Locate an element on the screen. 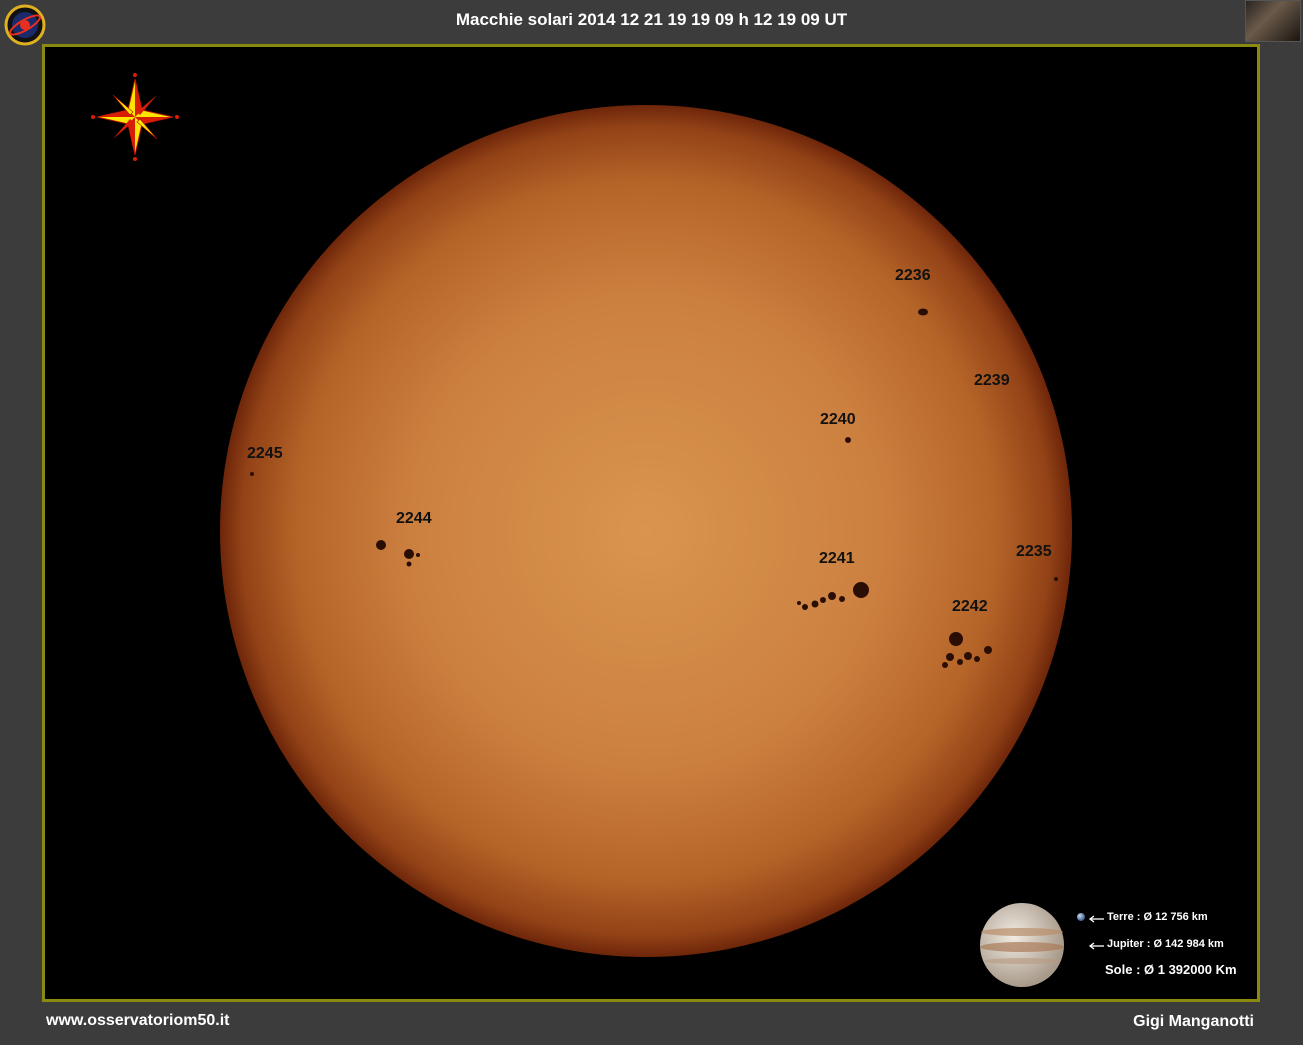  legend-earth: Terre : Ø 12 756 km is located at coordinates (1157, 917).